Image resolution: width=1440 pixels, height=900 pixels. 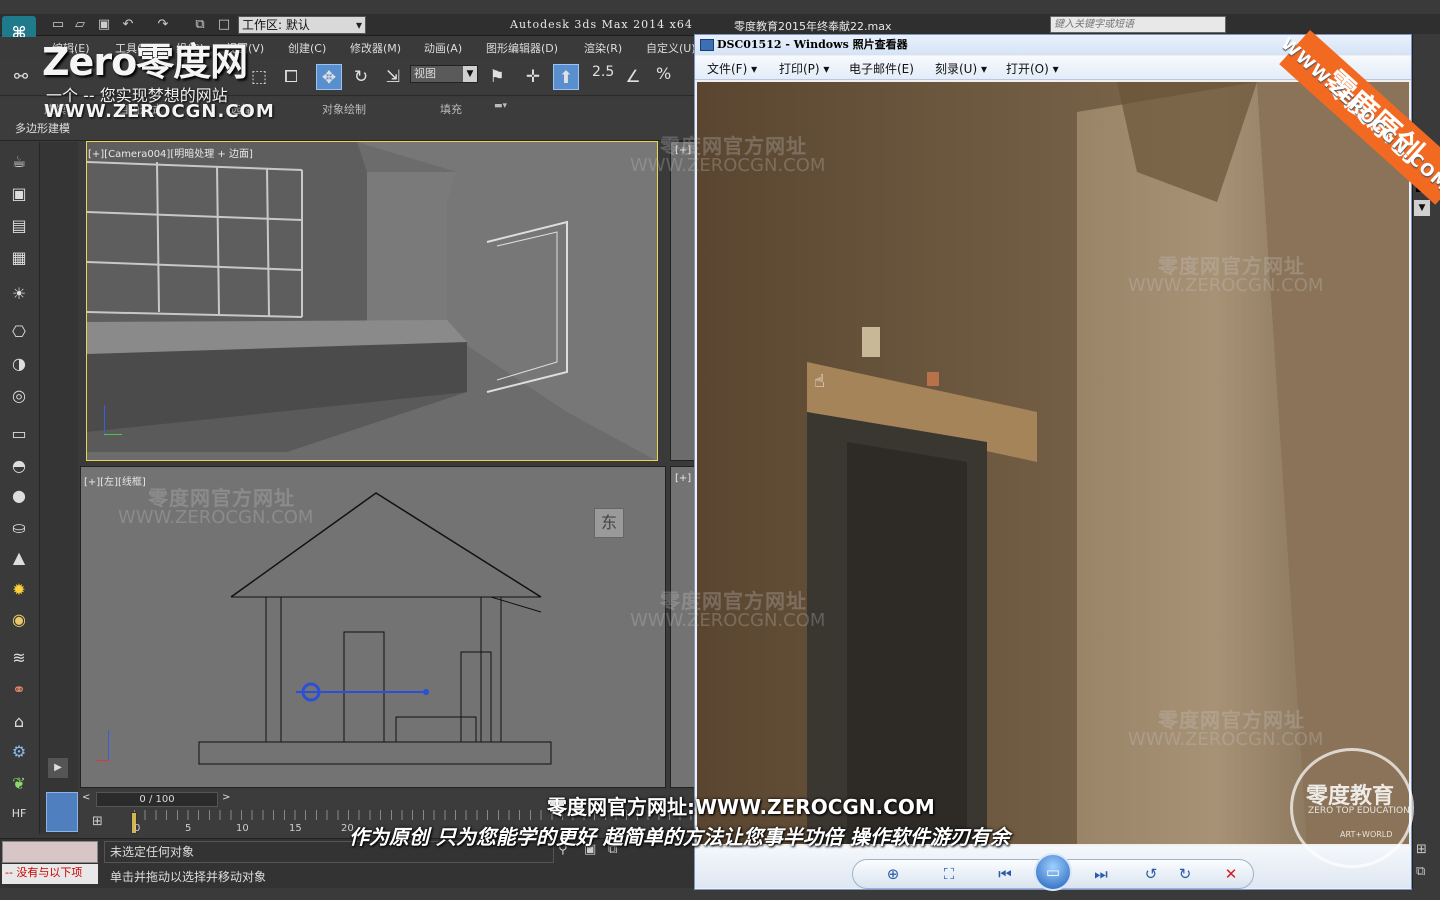 I want to click on menu-modifiers: 修改器(M), so click(x=375, y=48).